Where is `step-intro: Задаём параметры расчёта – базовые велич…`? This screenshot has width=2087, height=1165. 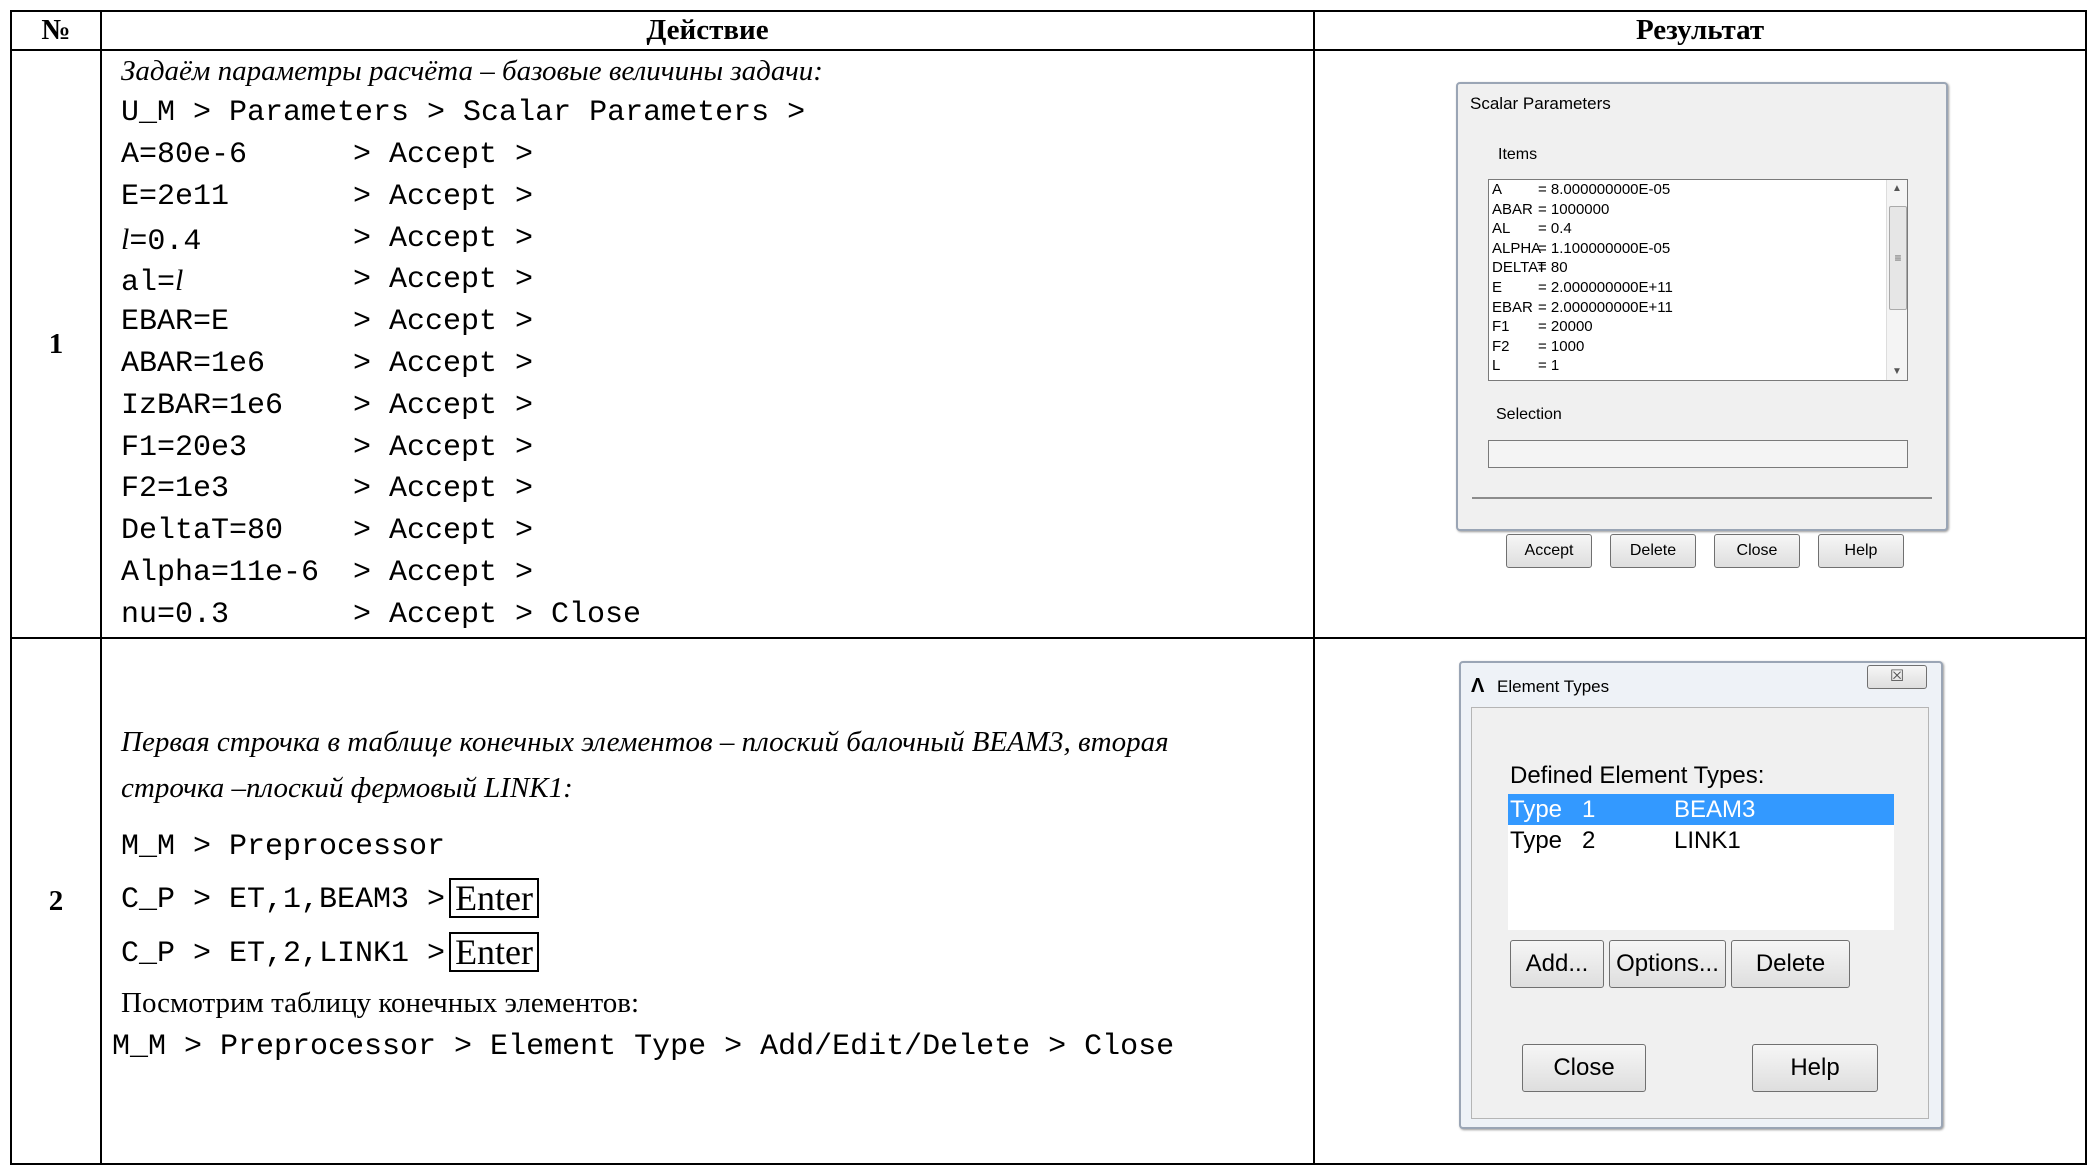
step-intro: Задаём параметры расчёта – базовые велич… is located at coordinates (472, 71).